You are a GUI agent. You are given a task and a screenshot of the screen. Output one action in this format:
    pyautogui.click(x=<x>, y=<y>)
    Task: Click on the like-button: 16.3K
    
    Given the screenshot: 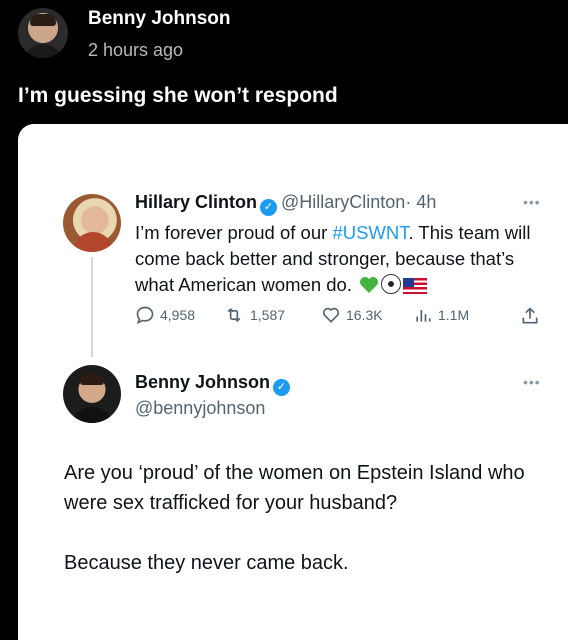 What is the action you would take?
    pyautogui.click(x=352, y=315)
    